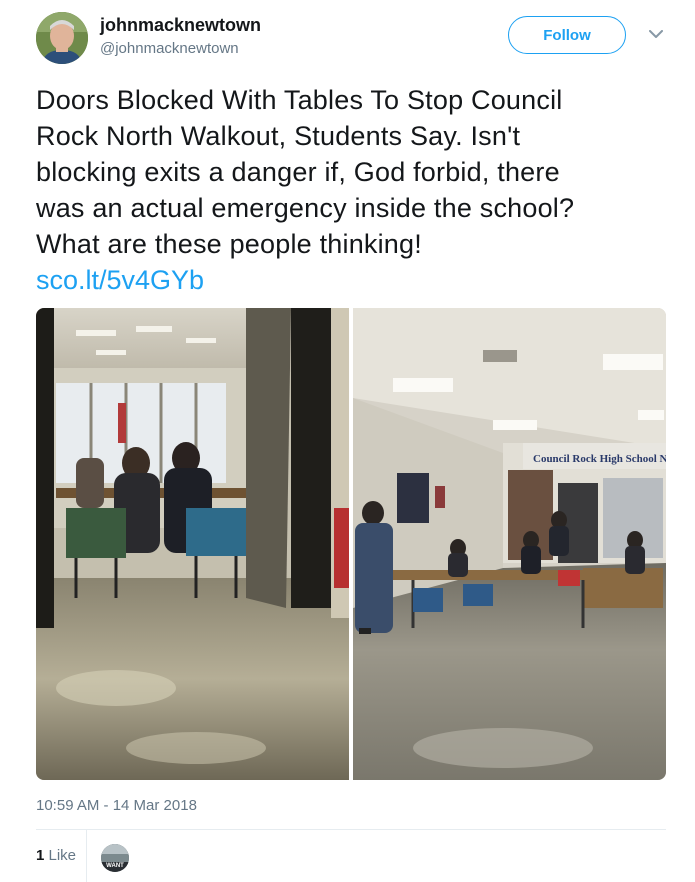 This screenshot has width=695, height=882. I want to click on author-name: johnmacknewtown, so click(180, 25).